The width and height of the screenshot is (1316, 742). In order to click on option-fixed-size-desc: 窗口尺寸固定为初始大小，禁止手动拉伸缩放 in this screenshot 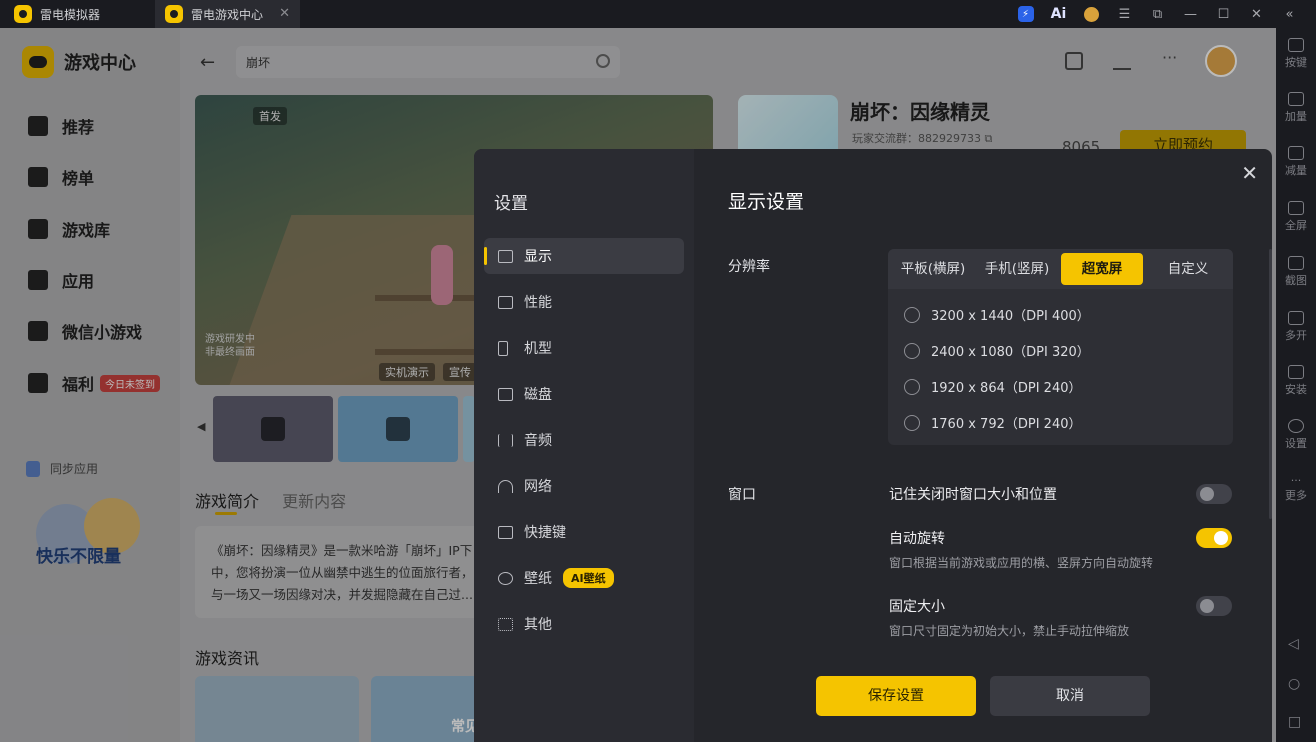, I will do `click(1009, 631)`.